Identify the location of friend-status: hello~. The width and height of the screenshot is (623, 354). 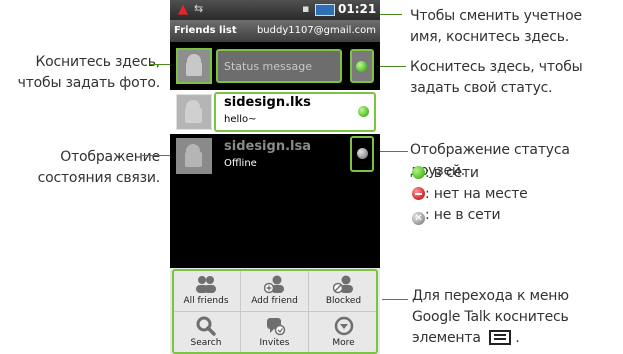
(240, 119).